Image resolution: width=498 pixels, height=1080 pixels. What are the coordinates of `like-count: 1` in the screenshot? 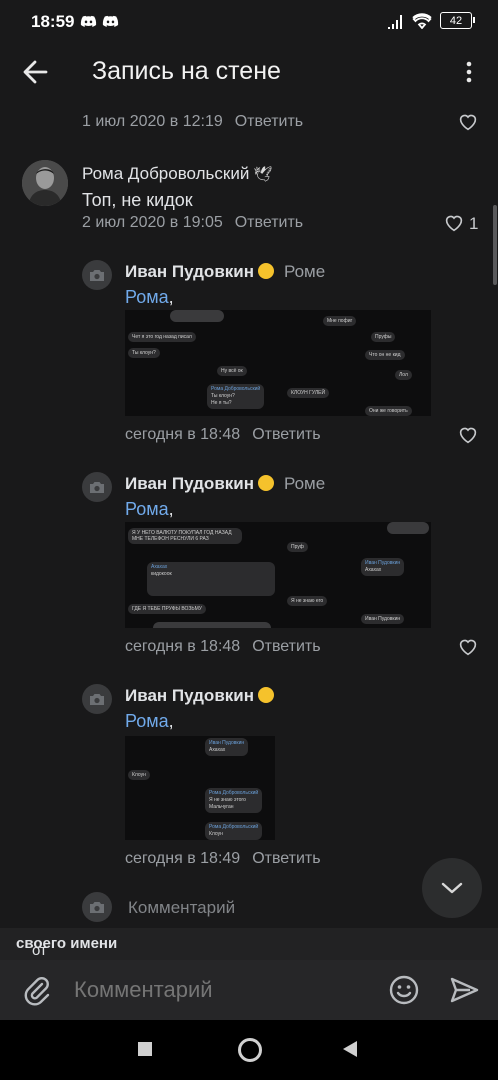 It's located at (474, 223).